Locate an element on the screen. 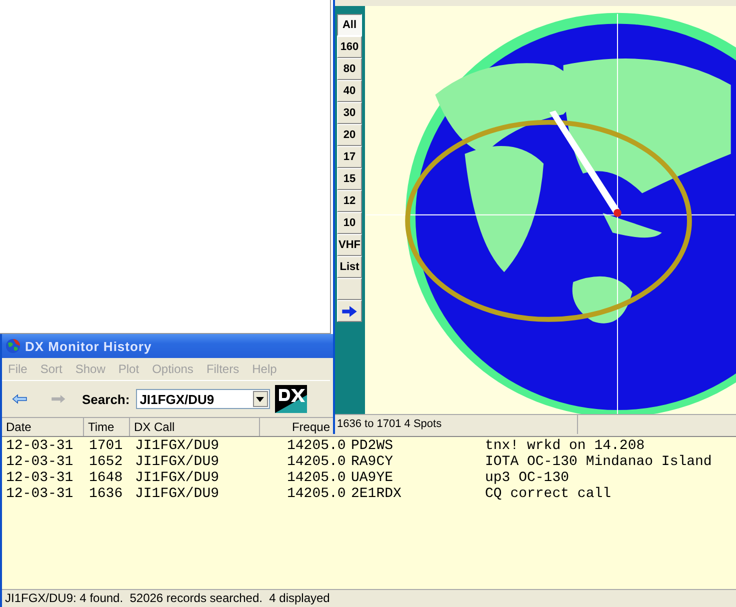  table-cell-text: 1648 is located at coordinates (106, 478).